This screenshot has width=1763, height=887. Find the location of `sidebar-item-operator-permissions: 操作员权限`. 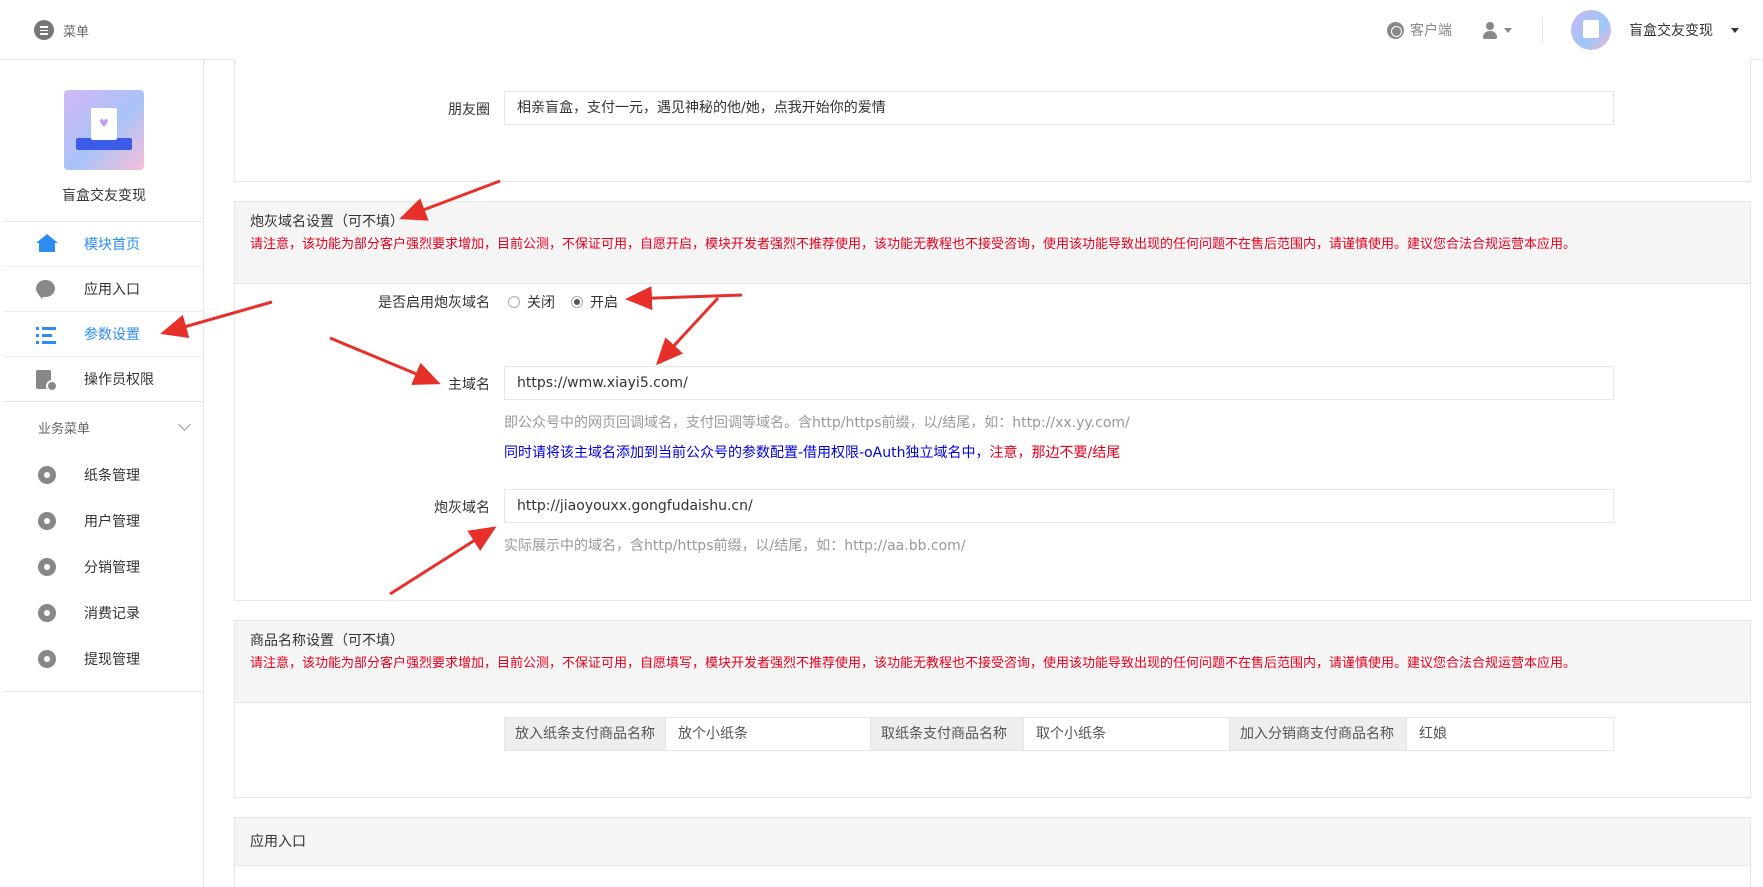

sidebar-item-operator-permissions: 操作员权限 is located at coordinates (103, 379).